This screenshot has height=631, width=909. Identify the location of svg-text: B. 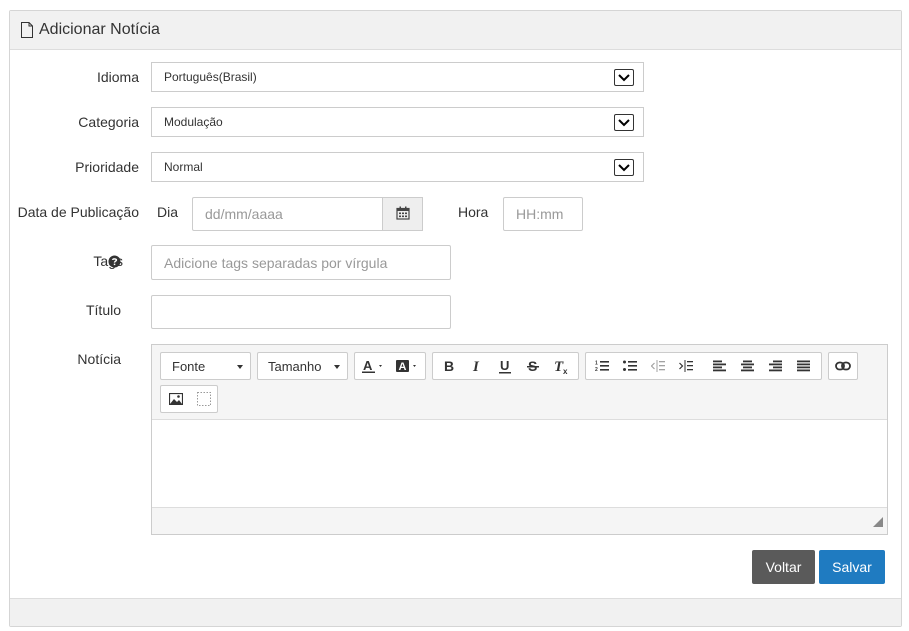
(449, 366).